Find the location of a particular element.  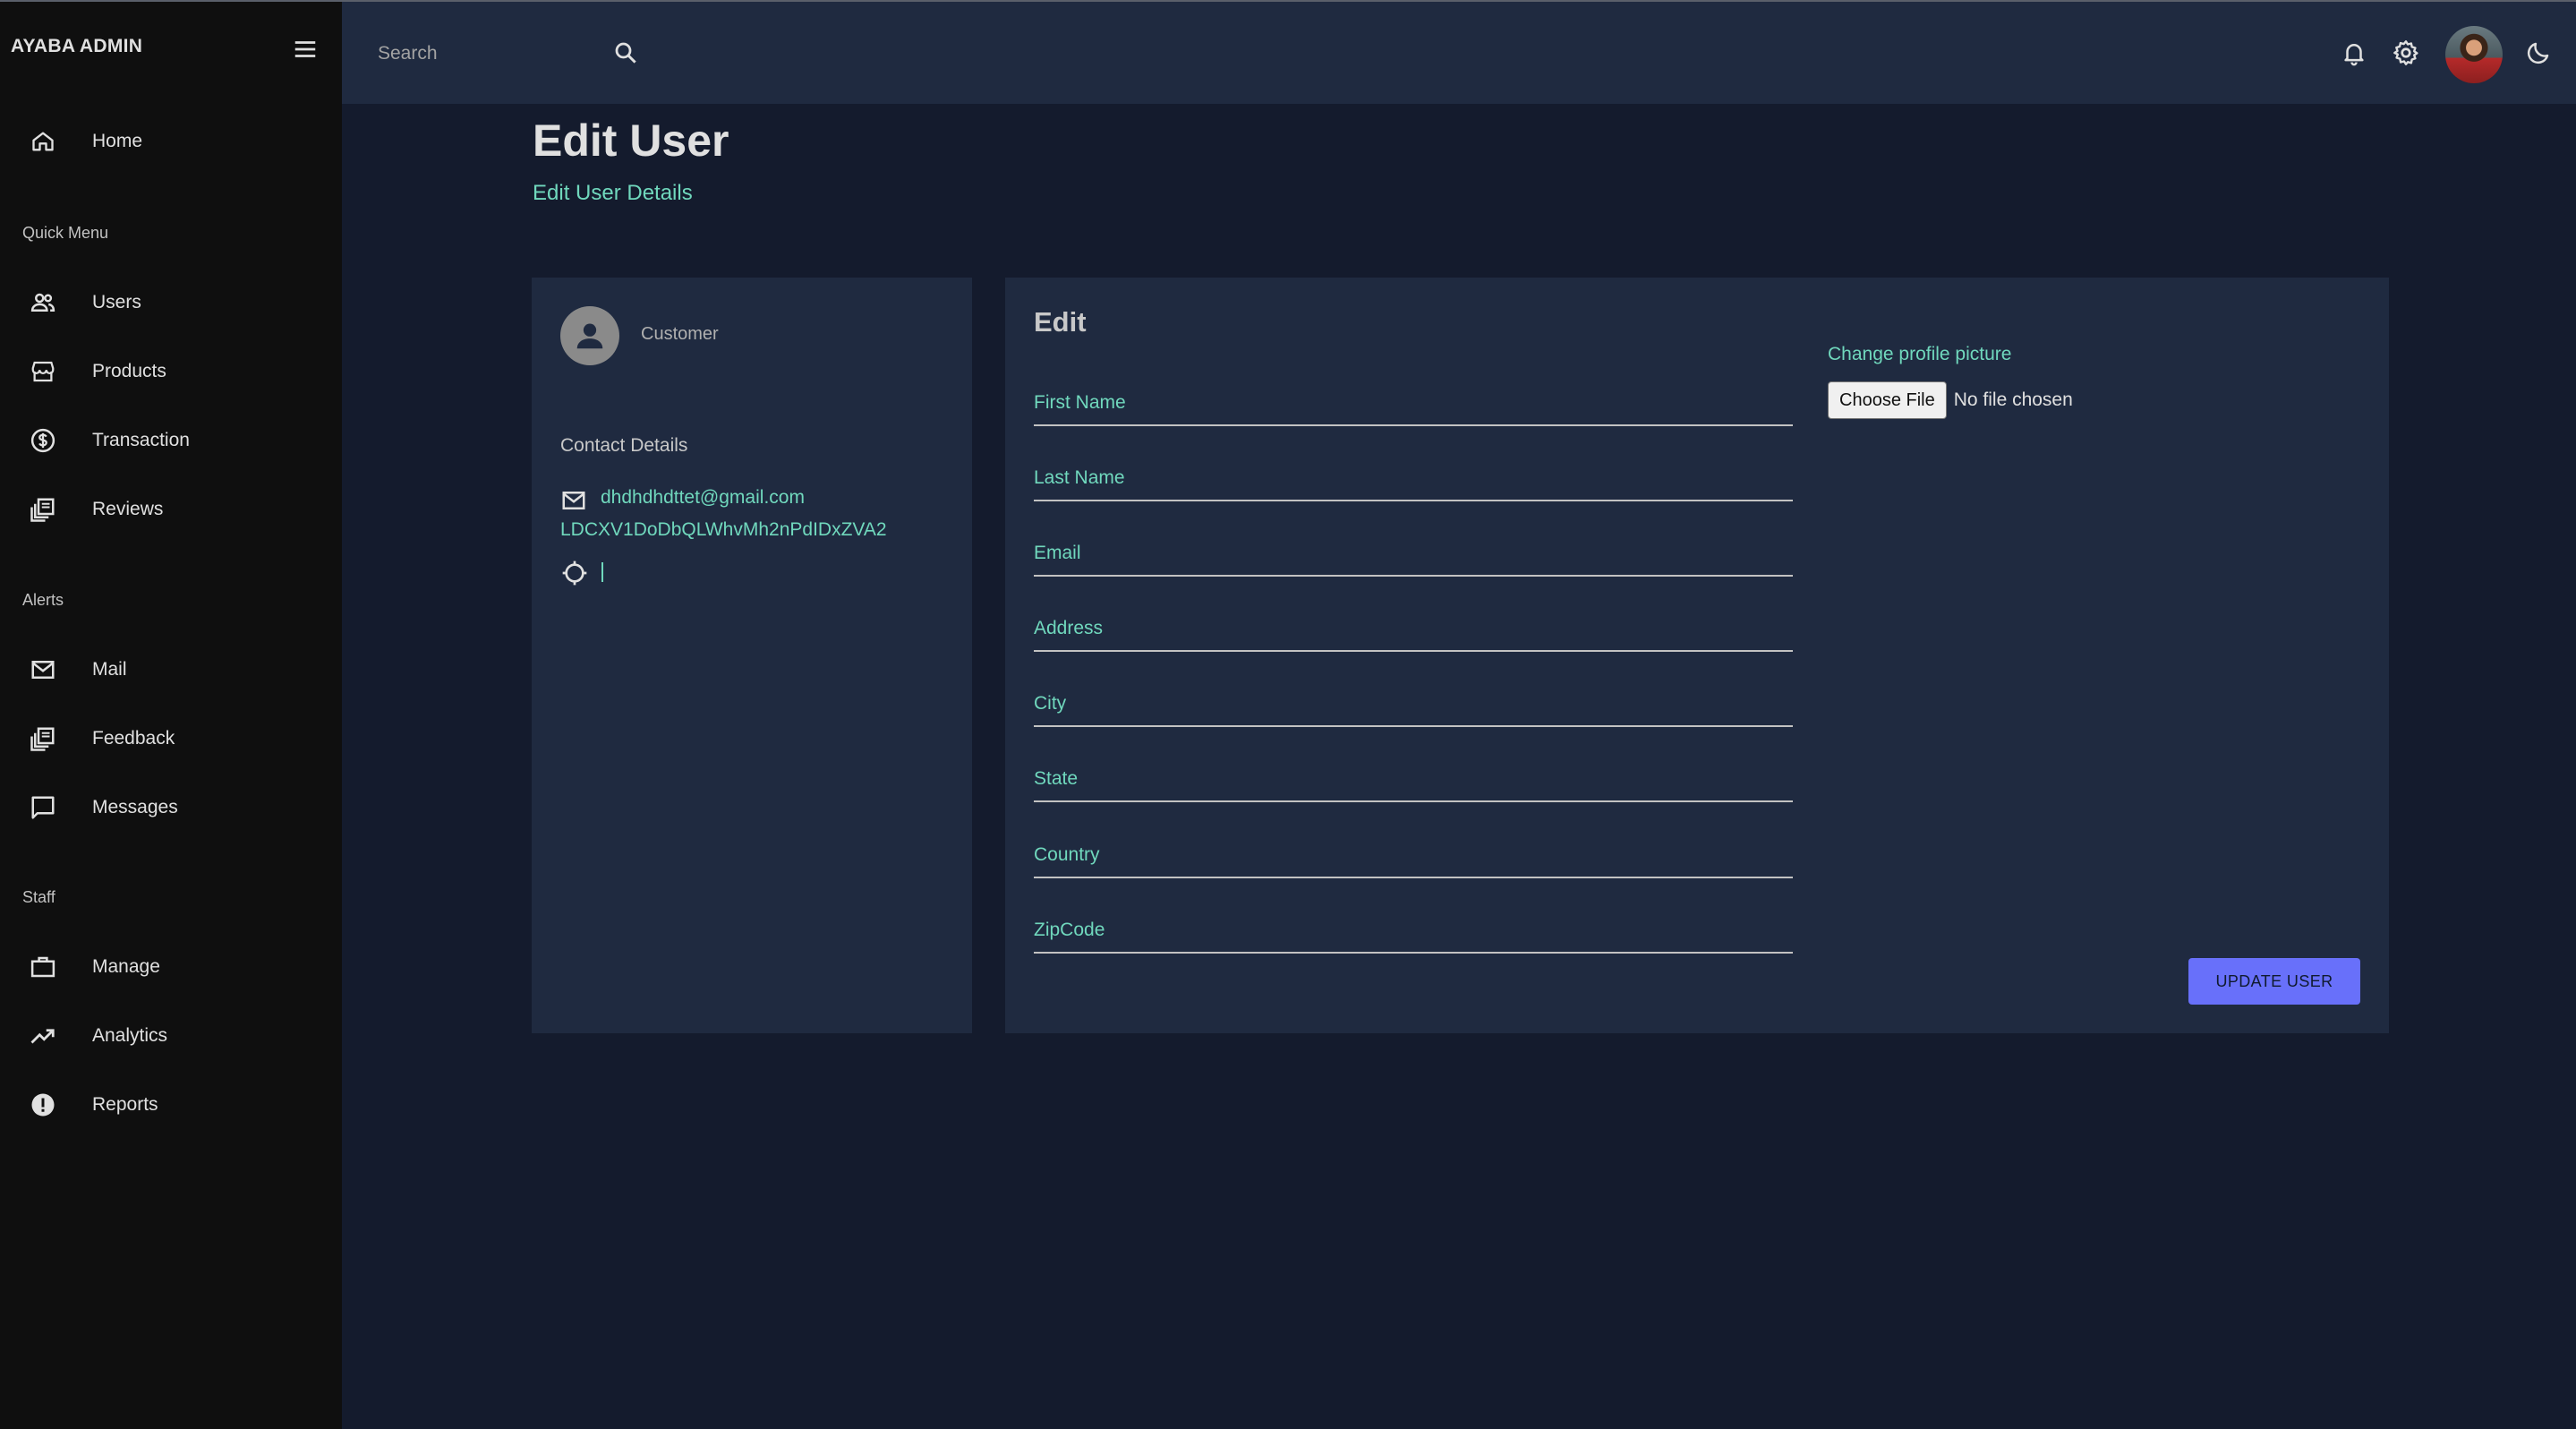

file-input: Choose File No file chosen is located at coordinates (1950, 400).